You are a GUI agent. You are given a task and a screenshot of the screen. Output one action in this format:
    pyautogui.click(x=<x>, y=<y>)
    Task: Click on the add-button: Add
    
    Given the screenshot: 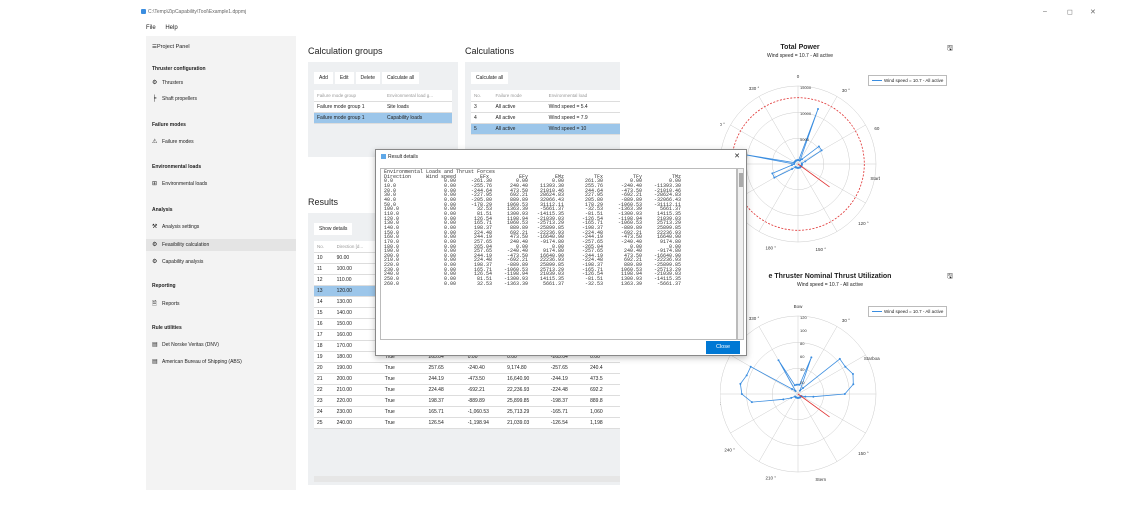 What is the action you would take?
    pyautogui.click(x=323, y=78)
    